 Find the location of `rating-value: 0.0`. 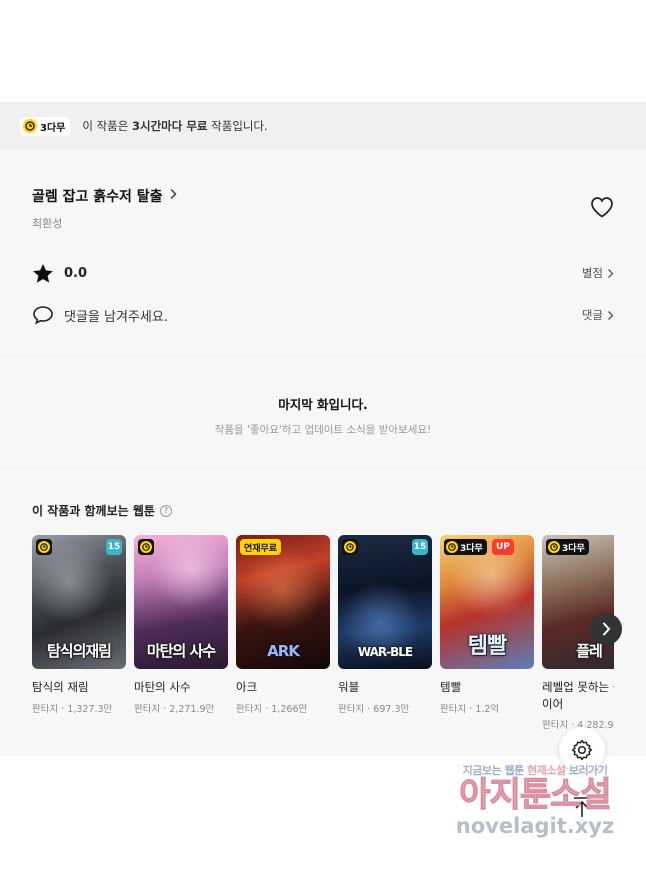

rating-value: 0.0 is located at coordinates (76, 273).